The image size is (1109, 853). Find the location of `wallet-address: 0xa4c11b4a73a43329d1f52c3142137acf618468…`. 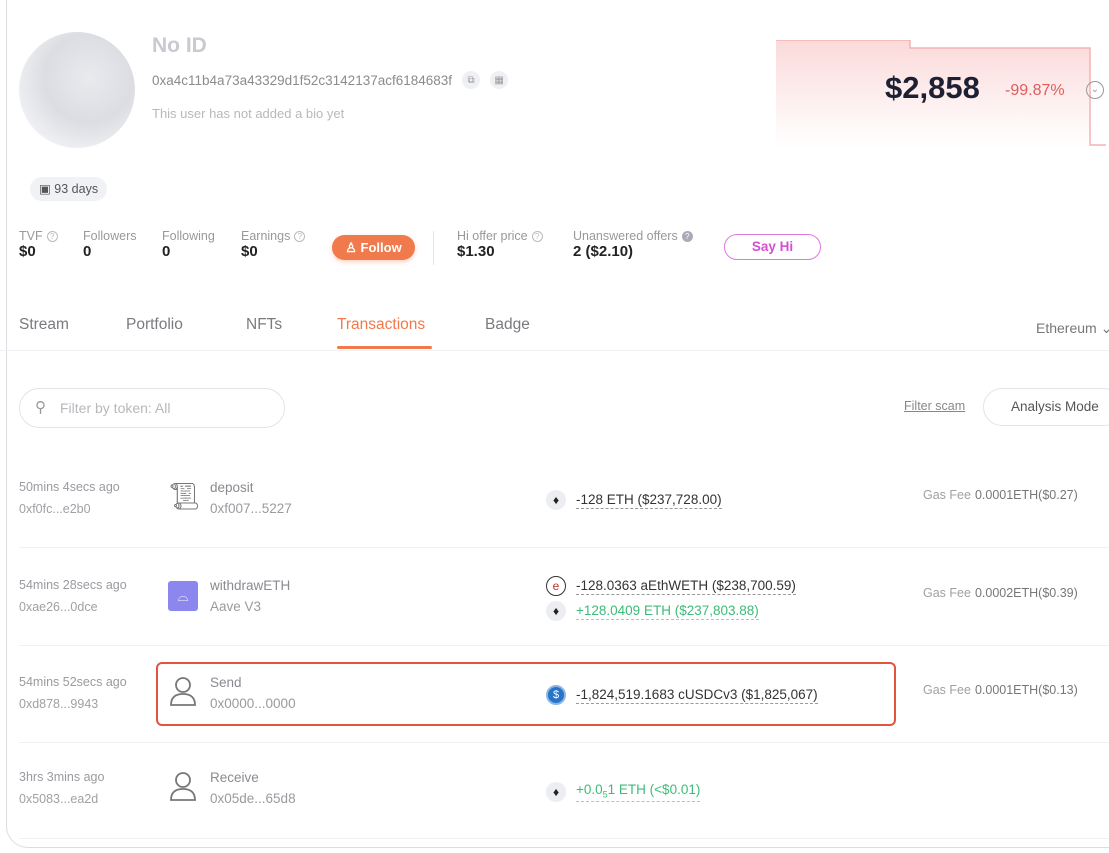

wallet-address: 0xa4c11b4a73a43329d1f52c3142137acf618468… is located at coordinates (302, 80).